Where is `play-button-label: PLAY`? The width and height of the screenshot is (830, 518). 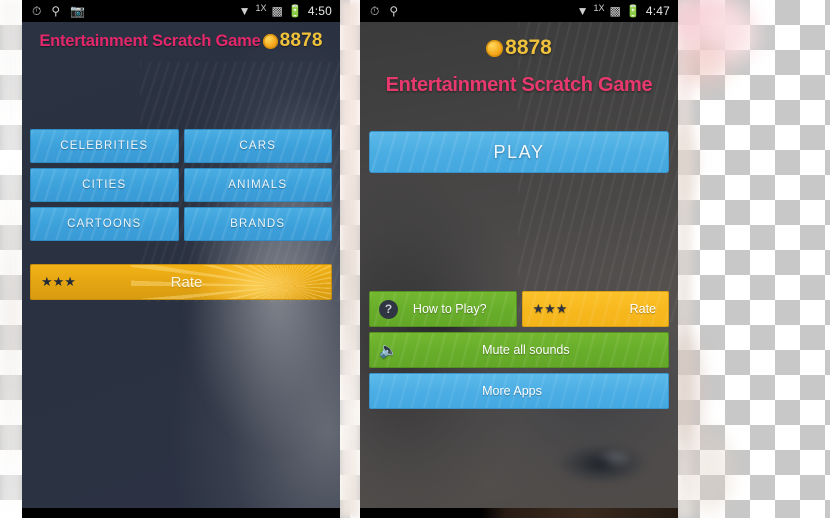 play-button-label: PLAY is located at coordinates (519, 151).